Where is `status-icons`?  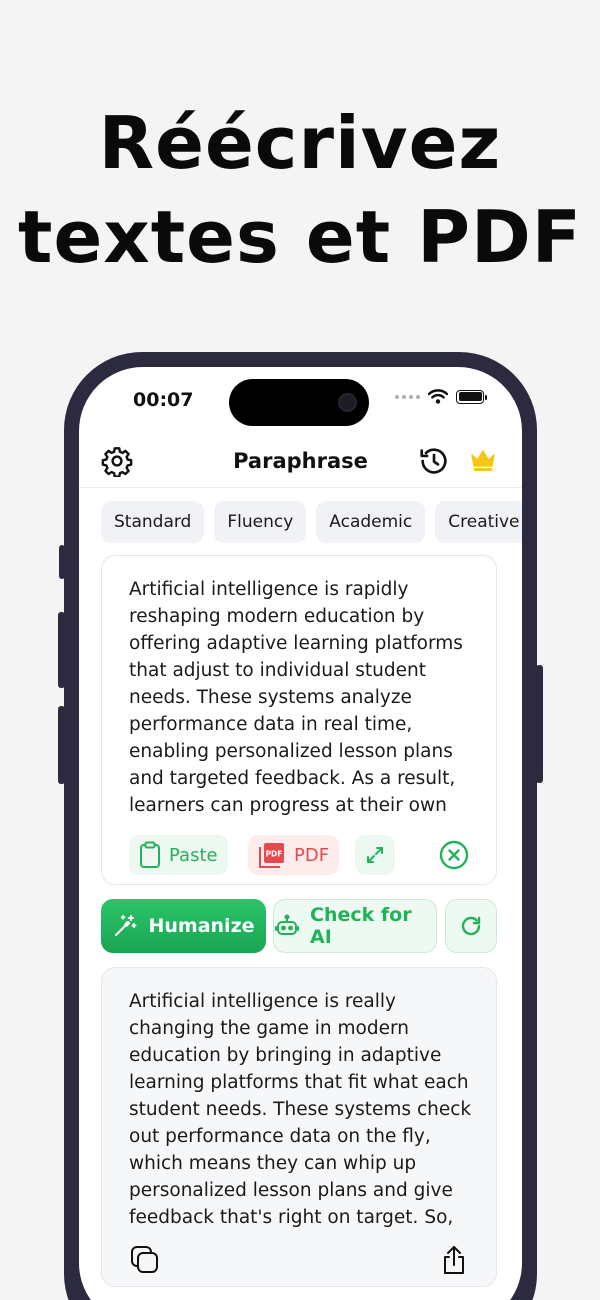 status-icons is located at coordinates (441, 396).